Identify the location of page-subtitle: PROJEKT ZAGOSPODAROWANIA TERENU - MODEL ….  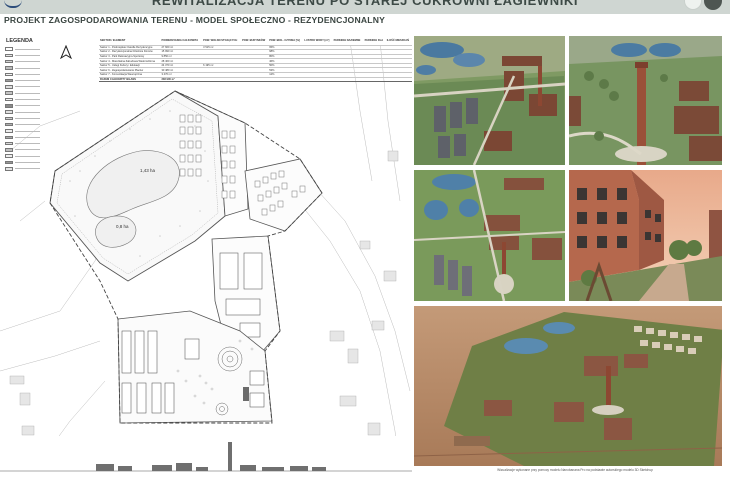
(195, 20).